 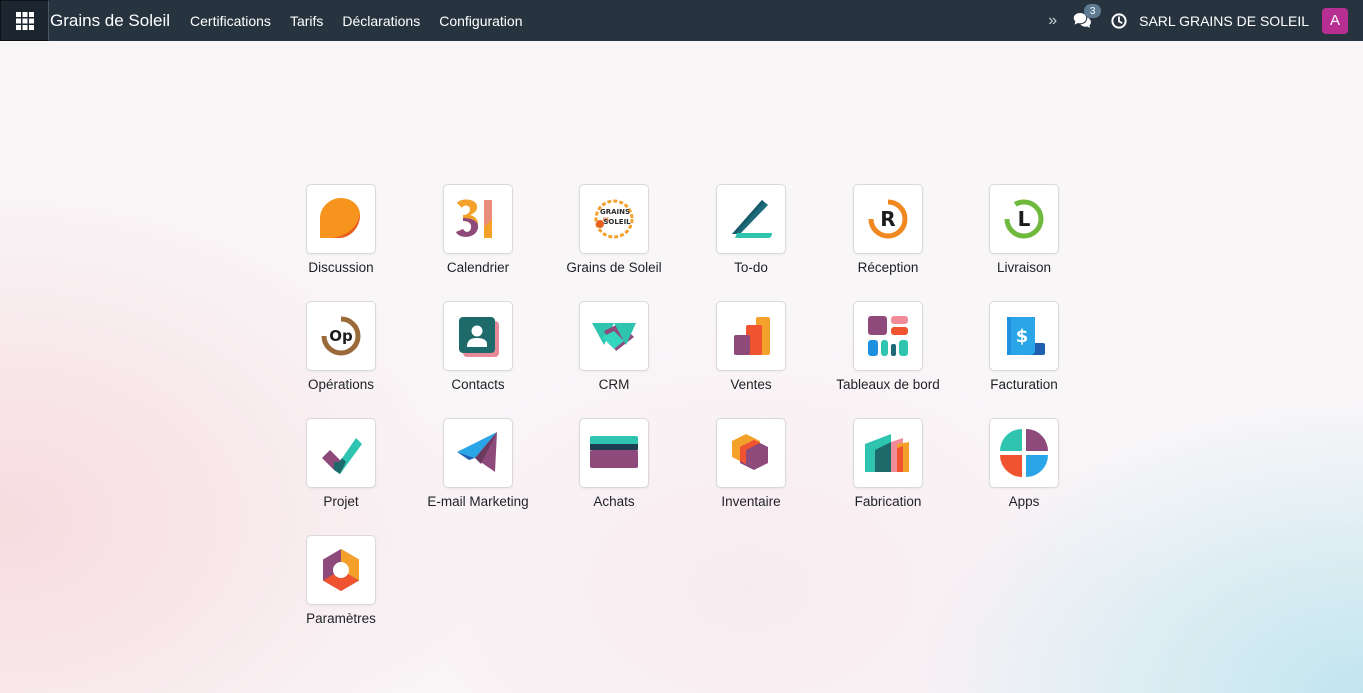 What do you see at coordinates (381, 21) in the screenshot?
I see `menu-declarations: Déclarations` at bounding box center [381, 21].